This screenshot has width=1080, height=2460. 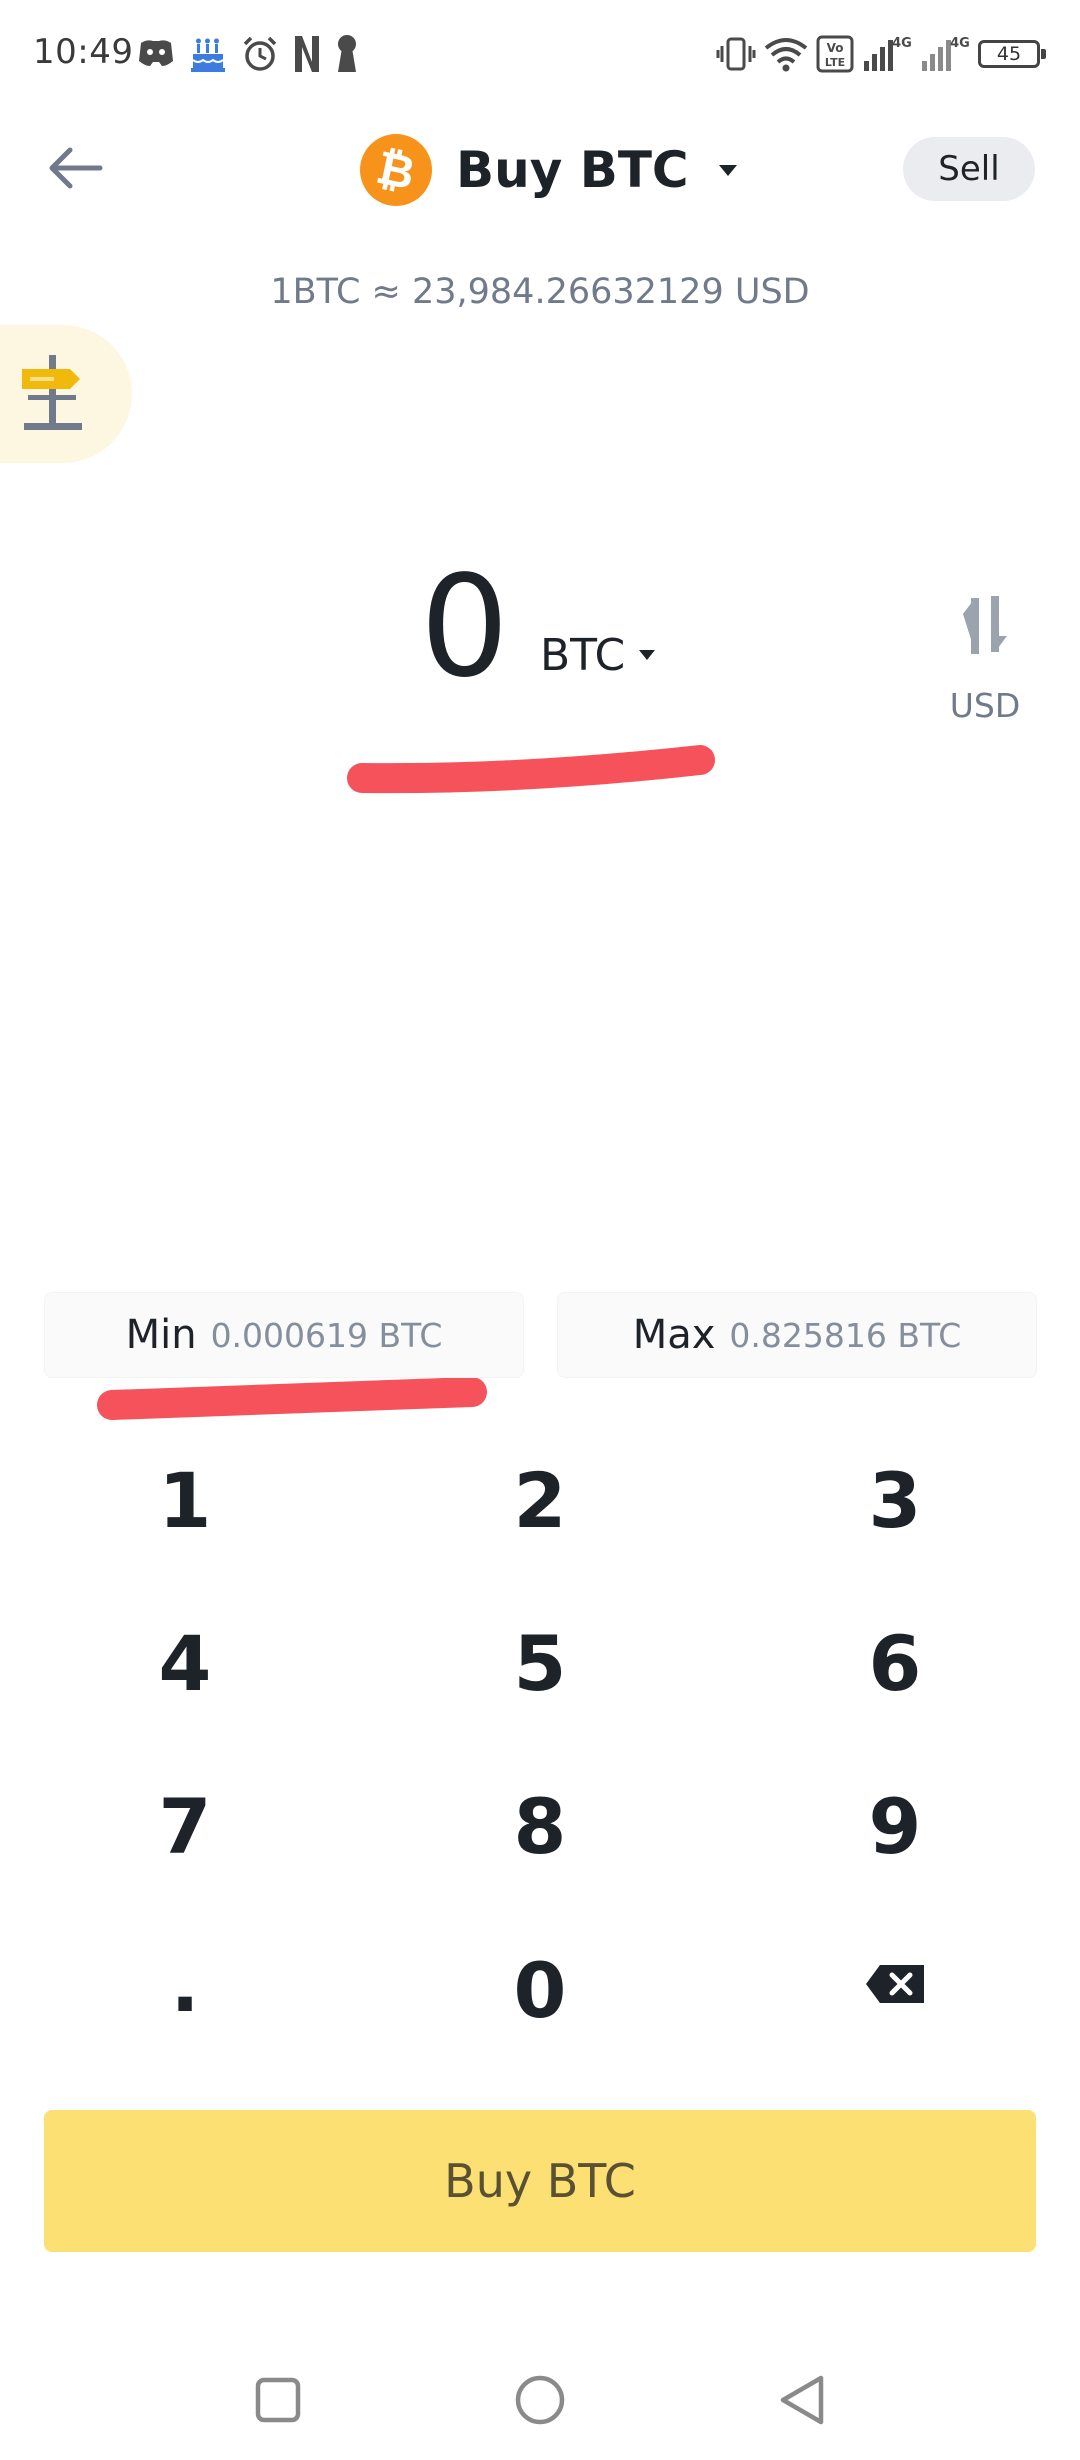 I want to click on backspace-key, so click(x=895, y=1984).